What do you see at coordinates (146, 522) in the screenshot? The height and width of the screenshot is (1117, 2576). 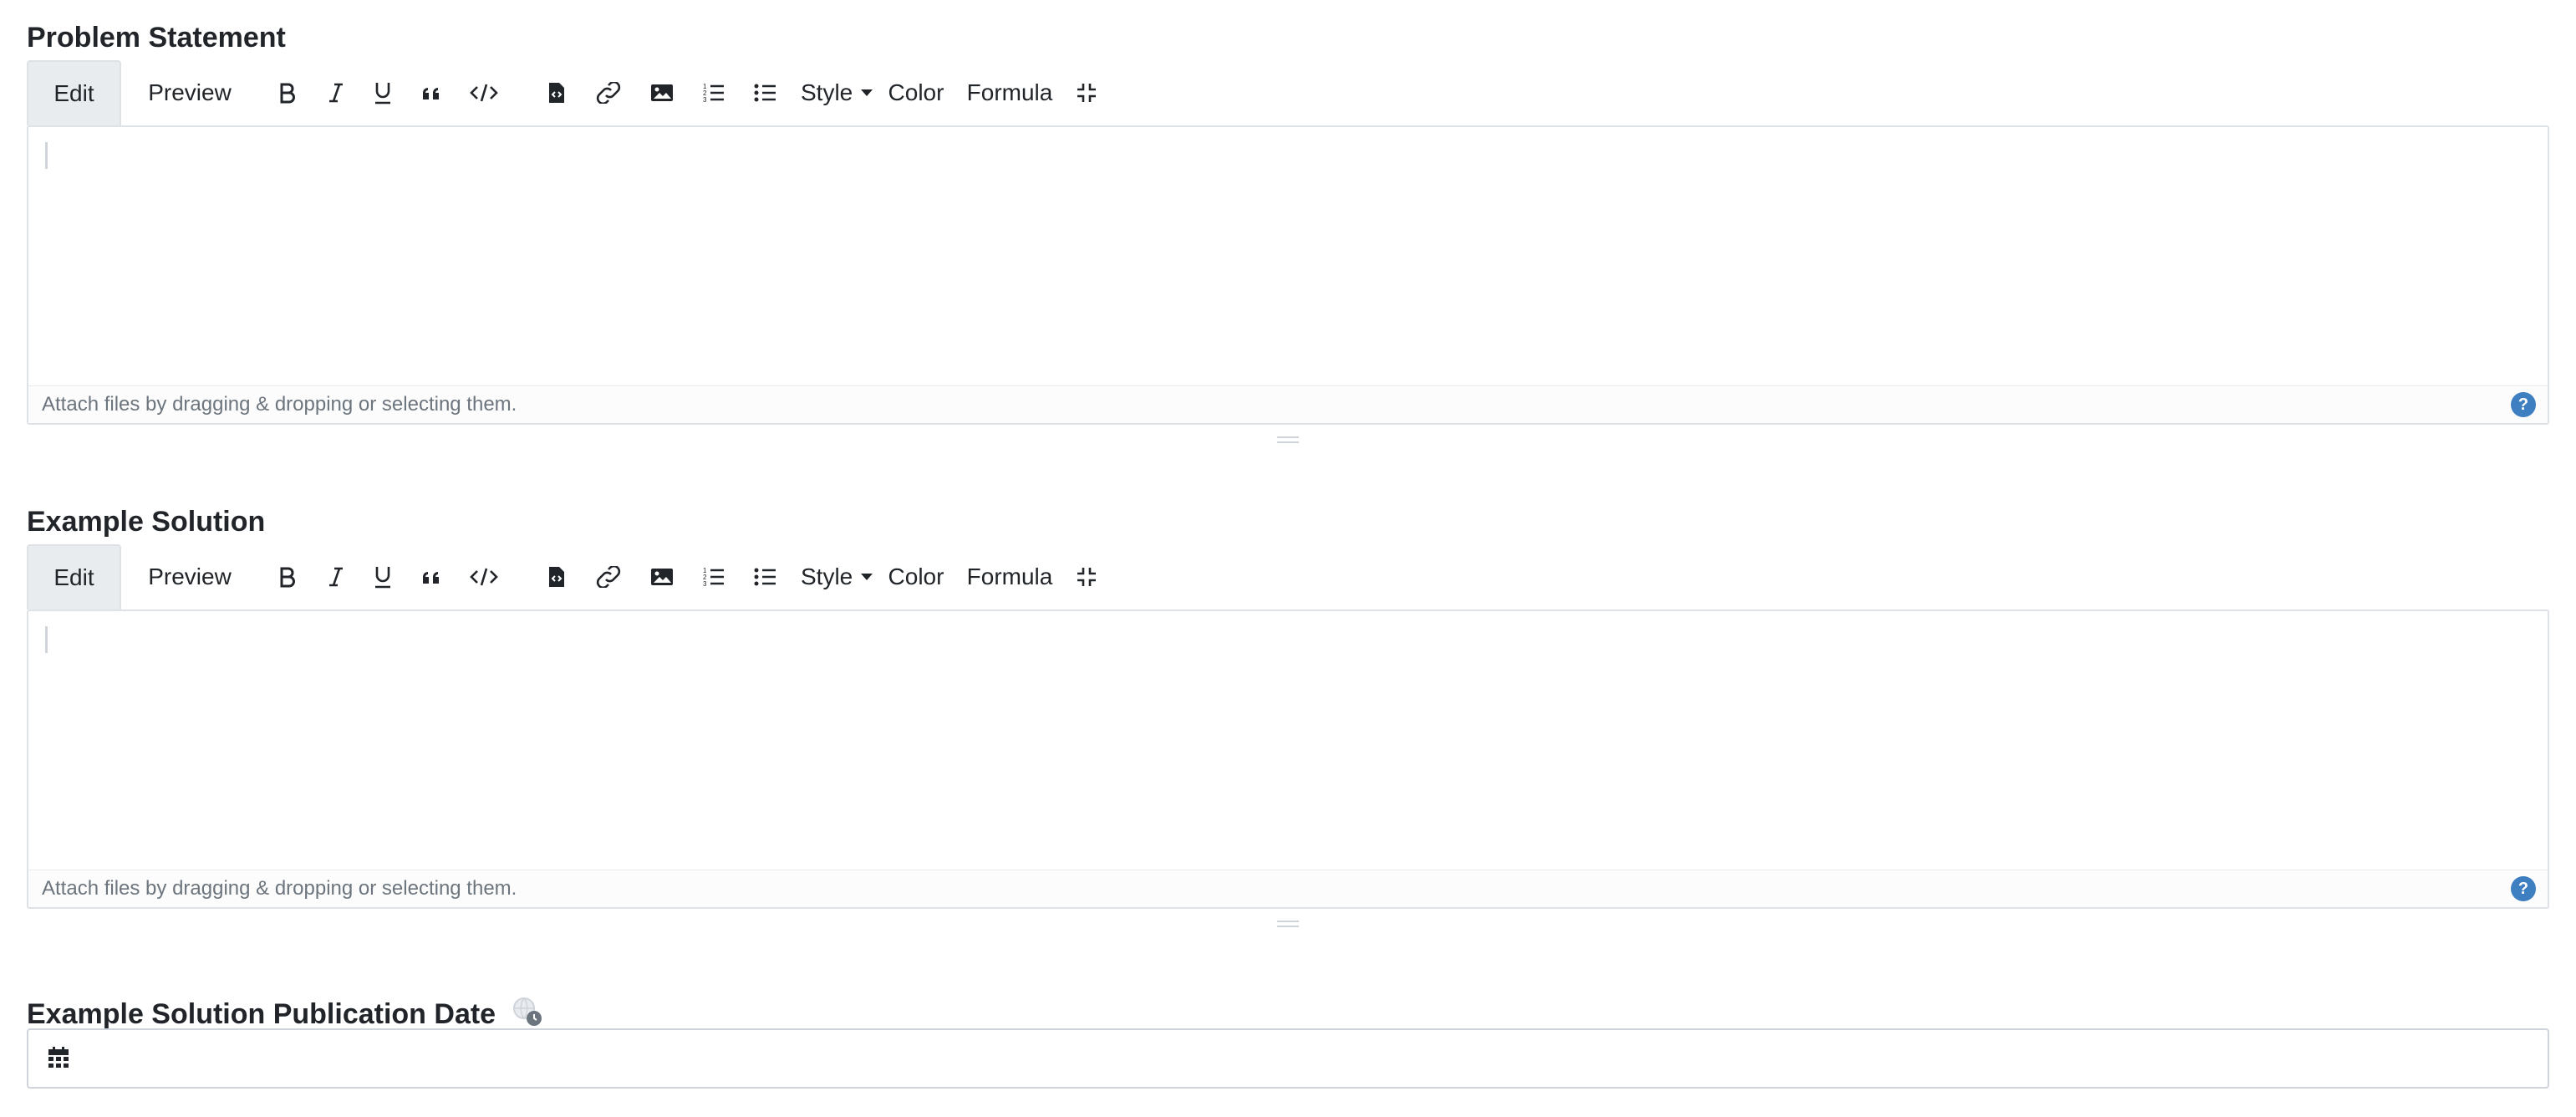 I see `section-title: Example Solution` at bounding box center [146, 522].